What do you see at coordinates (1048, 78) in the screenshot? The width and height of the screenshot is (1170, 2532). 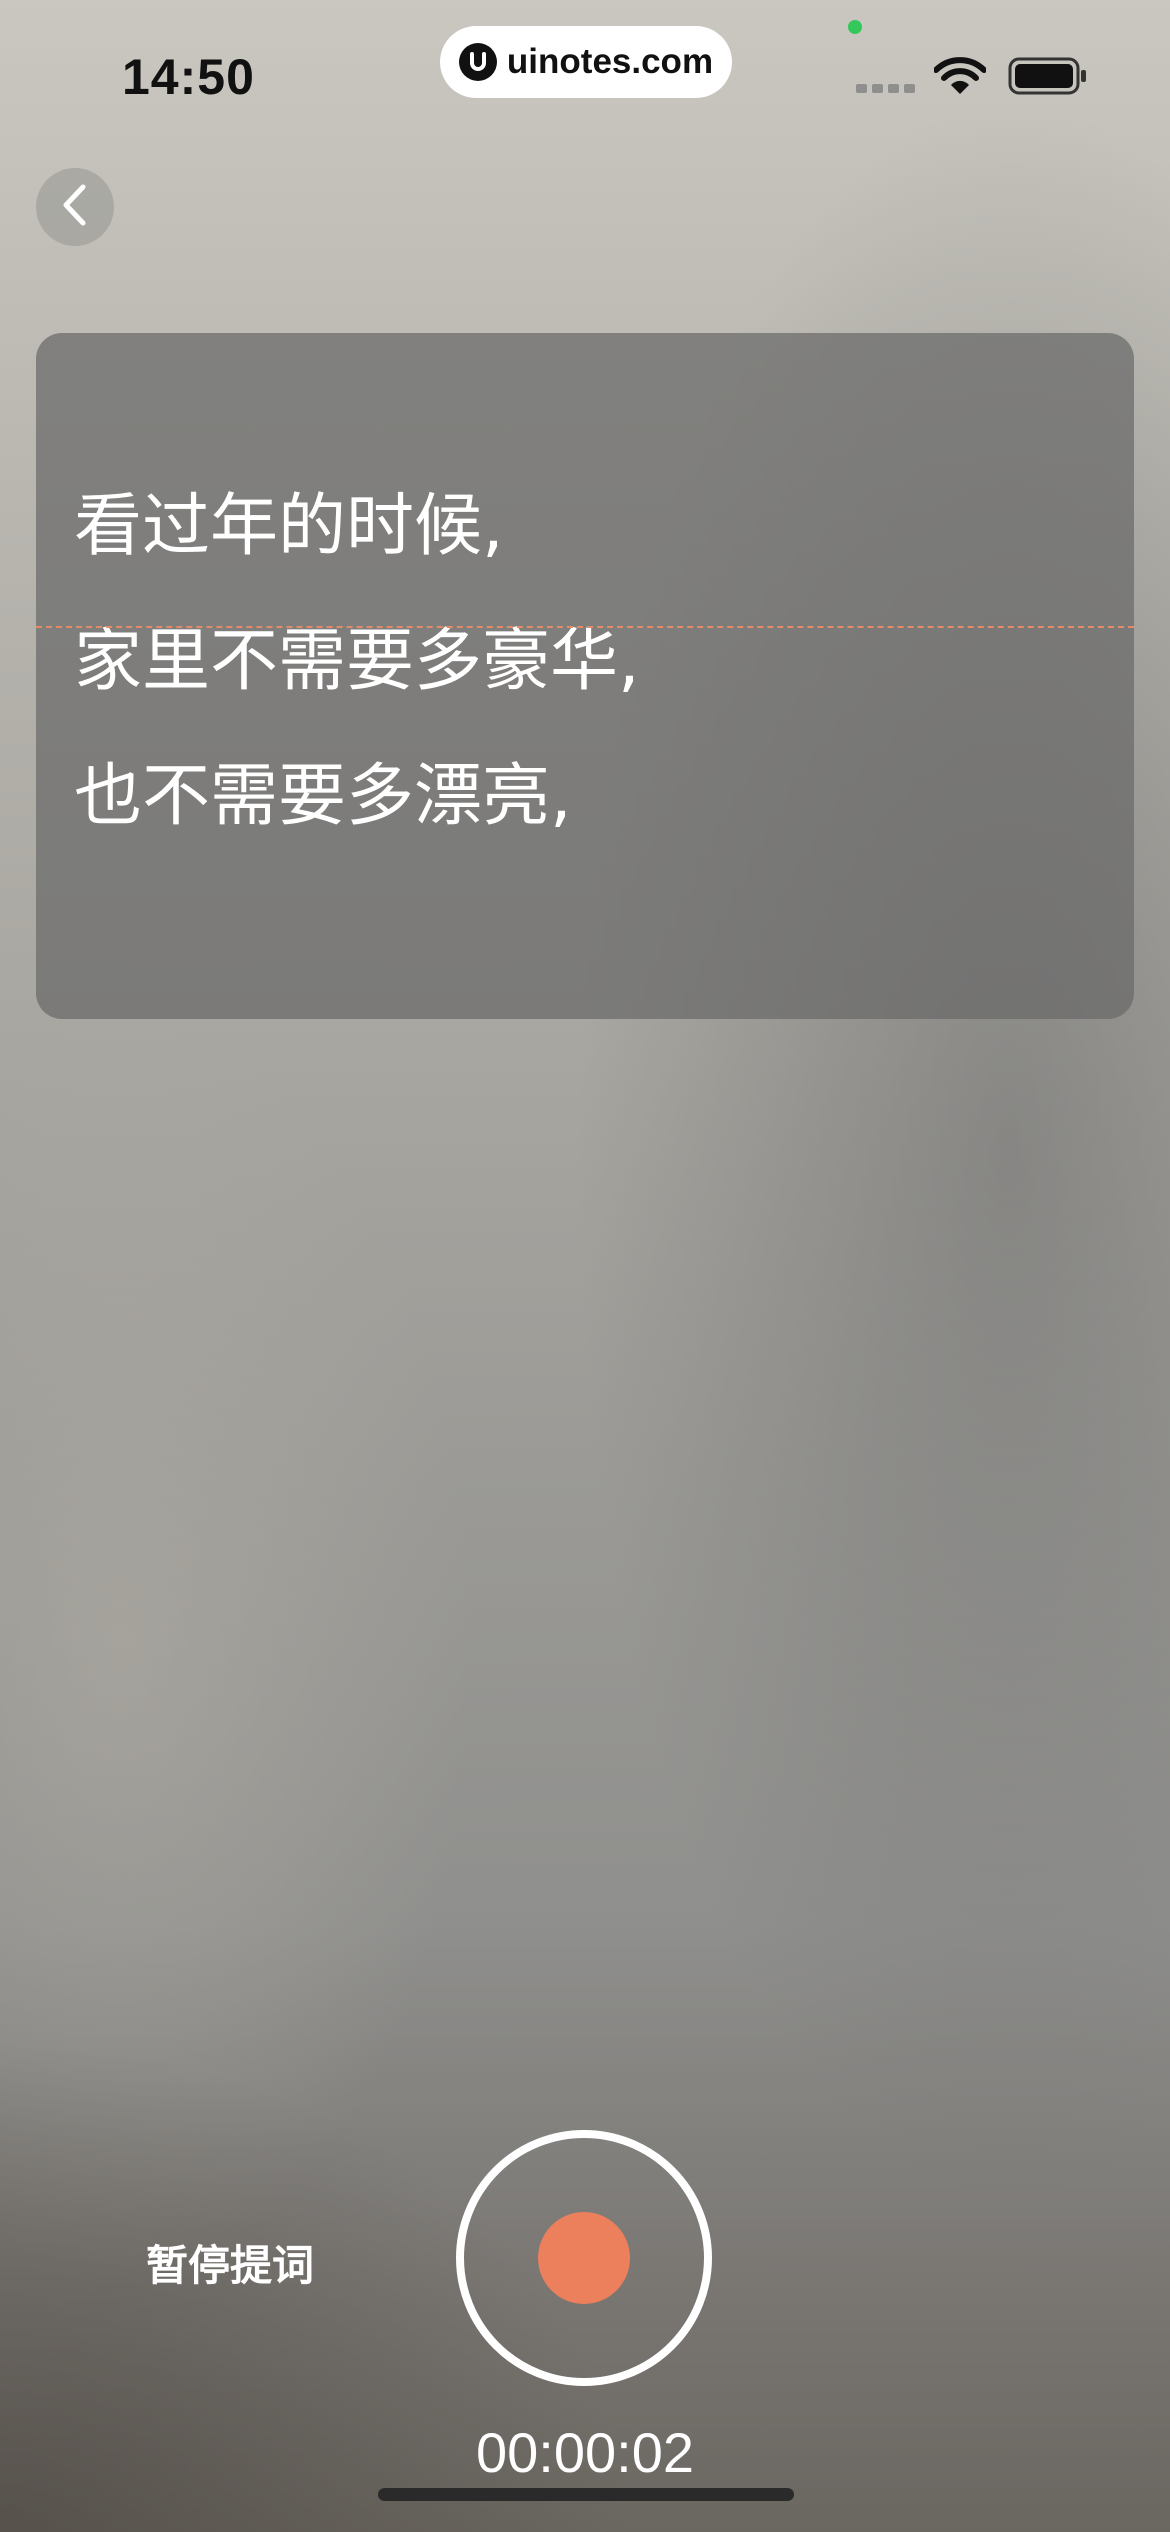 I see `battery-icon` at bounding box center [1048, 78].